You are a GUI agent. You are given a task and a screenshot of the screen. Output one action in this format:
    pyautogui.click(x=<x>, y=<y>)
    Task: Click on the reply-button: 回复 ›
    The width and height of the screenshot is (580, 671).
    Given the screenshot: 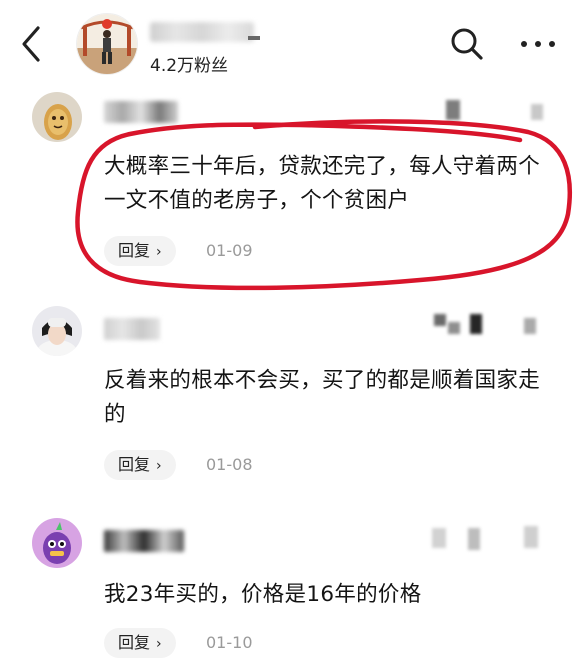 What is the action you would take?
    pyautogui.click(x=140, y=643)
    